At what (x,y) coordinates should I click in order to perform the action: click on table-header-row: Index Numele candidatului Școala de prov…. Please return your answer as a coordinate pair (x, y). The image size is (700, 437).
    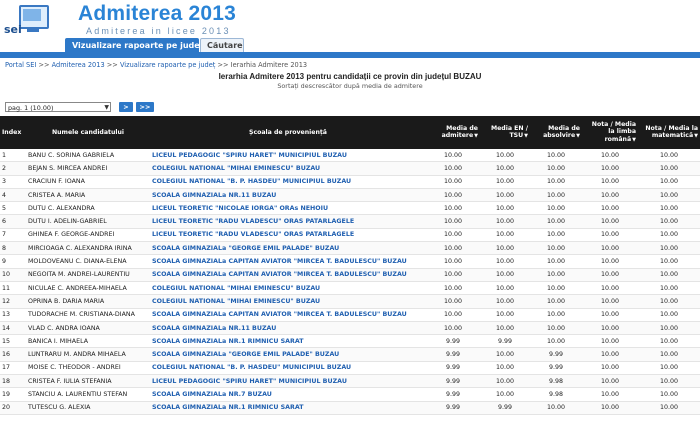
    Looking at the image, I should click on (350, 132).